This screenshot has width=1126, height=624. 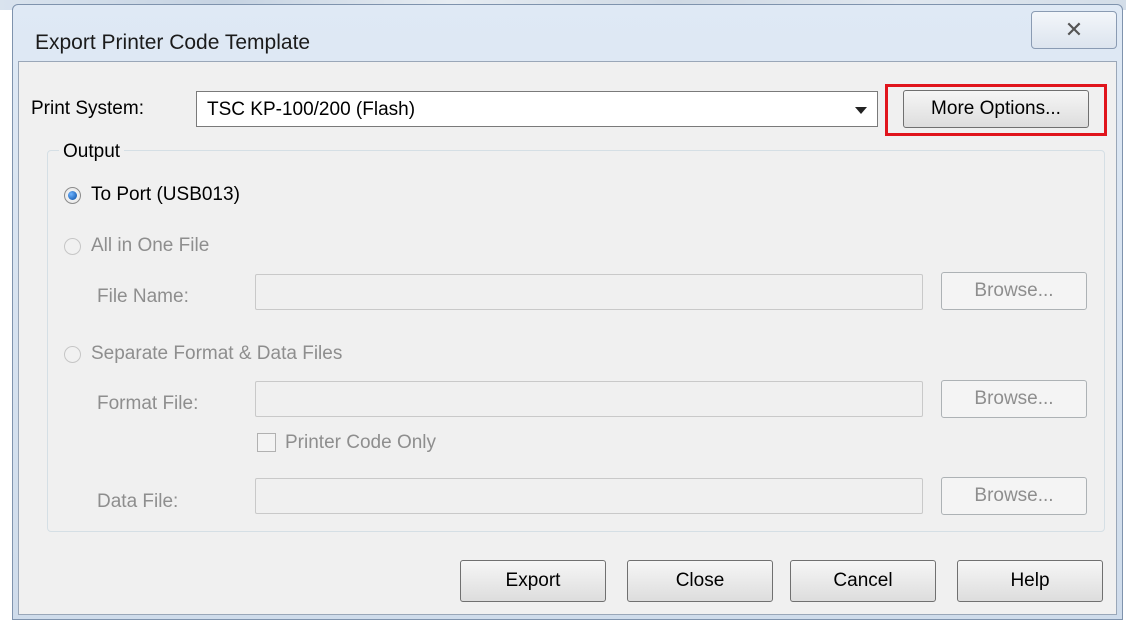 What do you see at coordinates (138, 501) in the screenshot?
I see `data-file-label: Data File:` at bounding box center [138, 501].